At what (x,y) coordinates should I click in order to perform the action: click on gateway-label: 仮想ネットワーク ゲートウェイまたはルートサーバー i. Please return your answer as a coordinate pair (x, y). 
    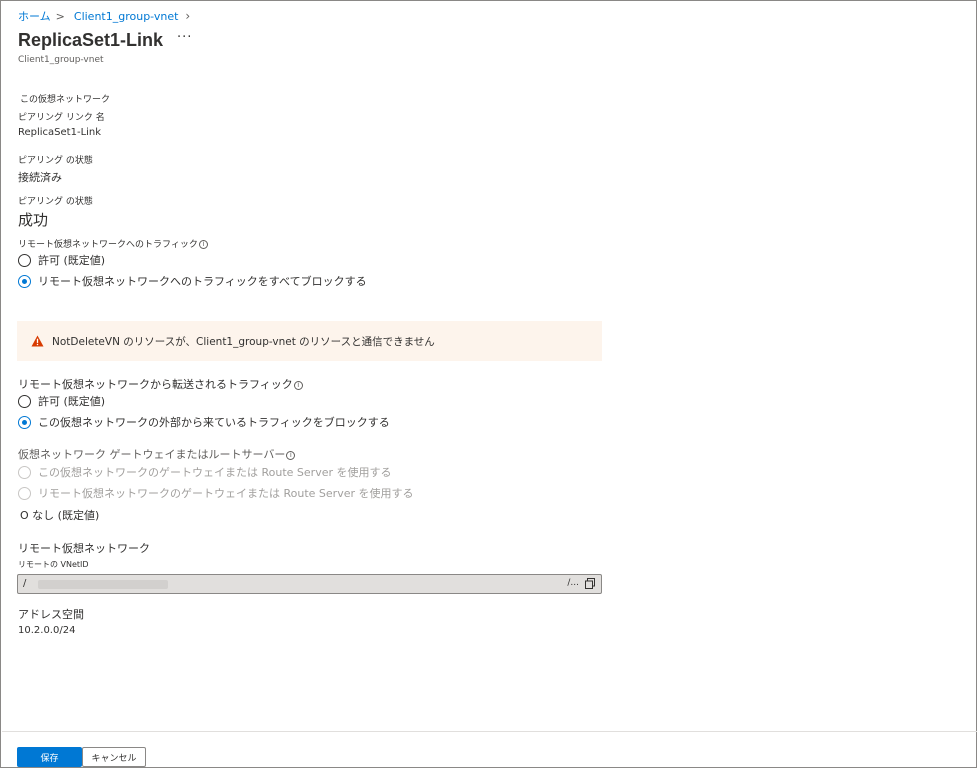
    Looking at the image, I should click on (157, 454).